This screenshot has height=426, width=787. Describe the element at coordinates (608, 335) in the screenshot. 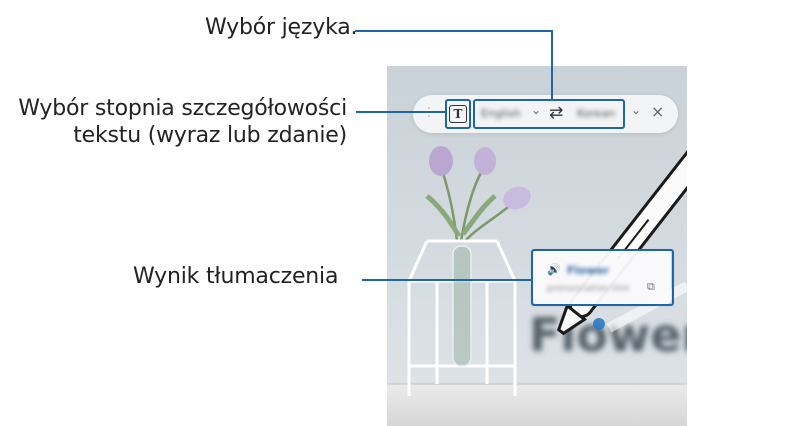

I see `photo-blurred-word: Flower` at that location.